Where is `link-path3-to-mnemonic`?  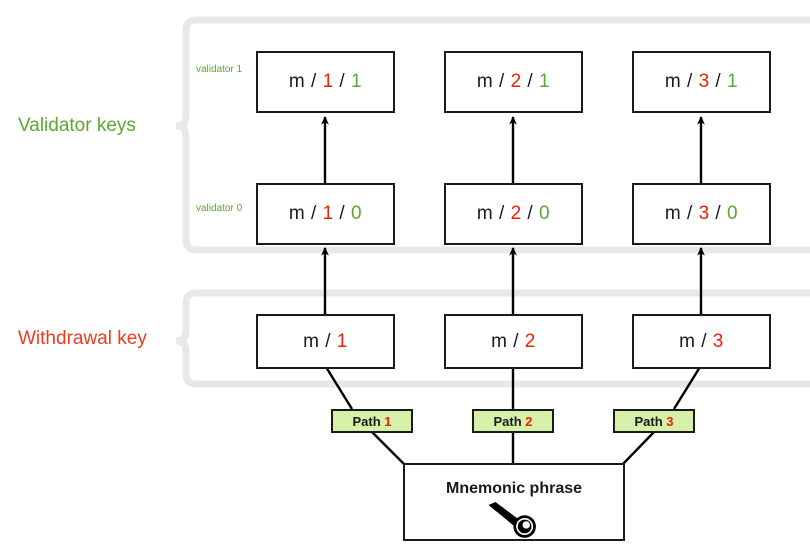
link-path3-to-mnemonic is located at coordinates (638, 448).